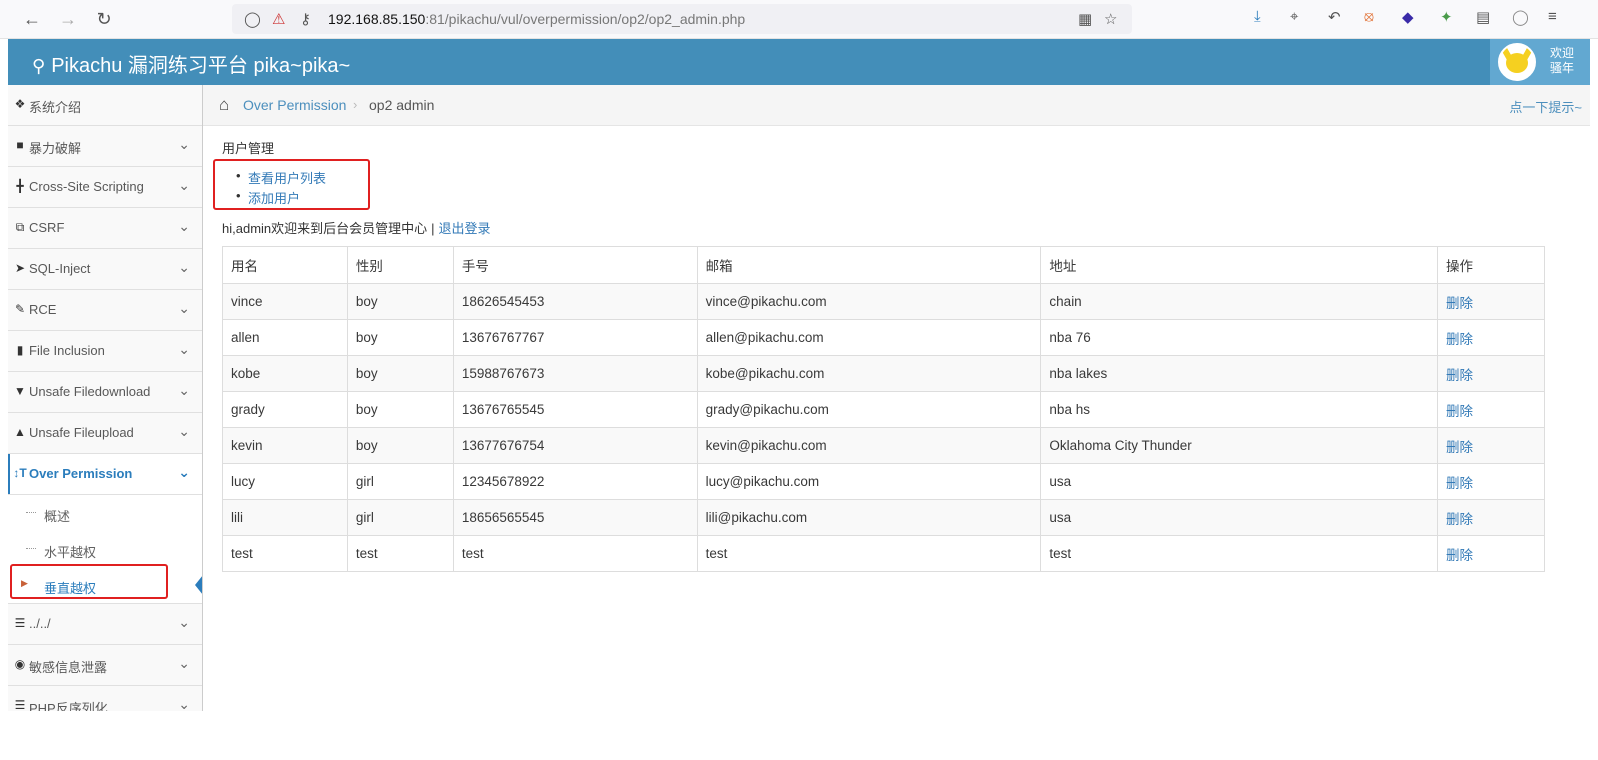 Image resolution: width=1598 pixels, height=760 pixels. I want to click on submenu-item-horizontal: 水平越权, so click(105, 549).